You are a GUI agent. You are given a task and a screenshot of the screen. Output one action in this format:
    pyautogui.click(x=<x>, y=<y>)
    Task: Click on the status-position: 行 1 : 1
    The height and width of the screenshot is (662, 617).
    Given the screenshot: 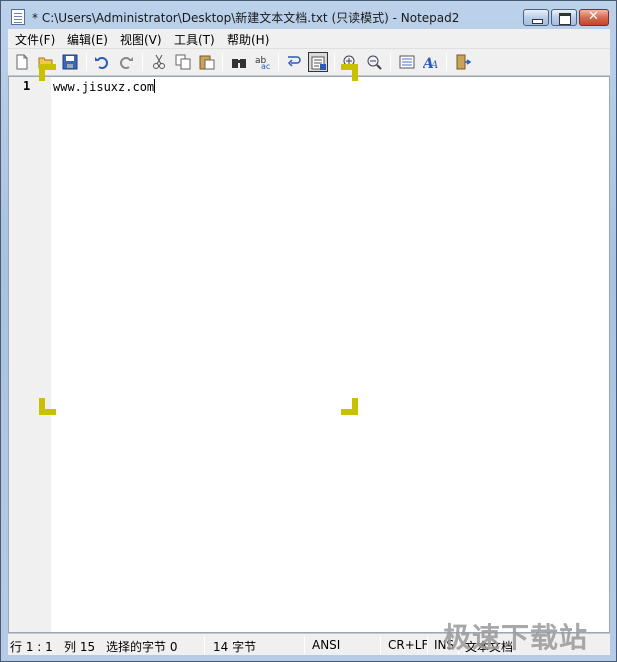 What is the action you would take?
    pyautogui.click(x=31, y=647)
    